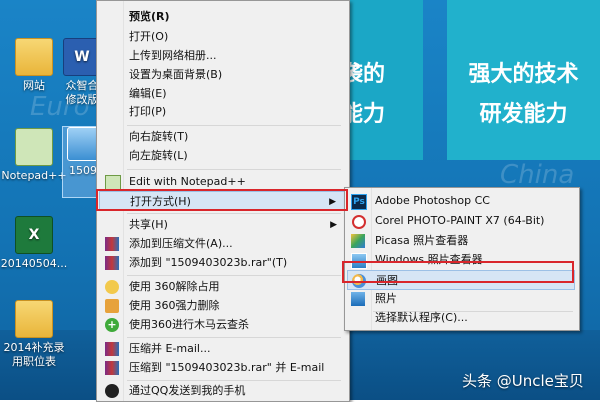 The height and width of the screenshot is (402, 600). I want to click on menu-item-label: 使用360进行木马云查杀, so click(189, 324).